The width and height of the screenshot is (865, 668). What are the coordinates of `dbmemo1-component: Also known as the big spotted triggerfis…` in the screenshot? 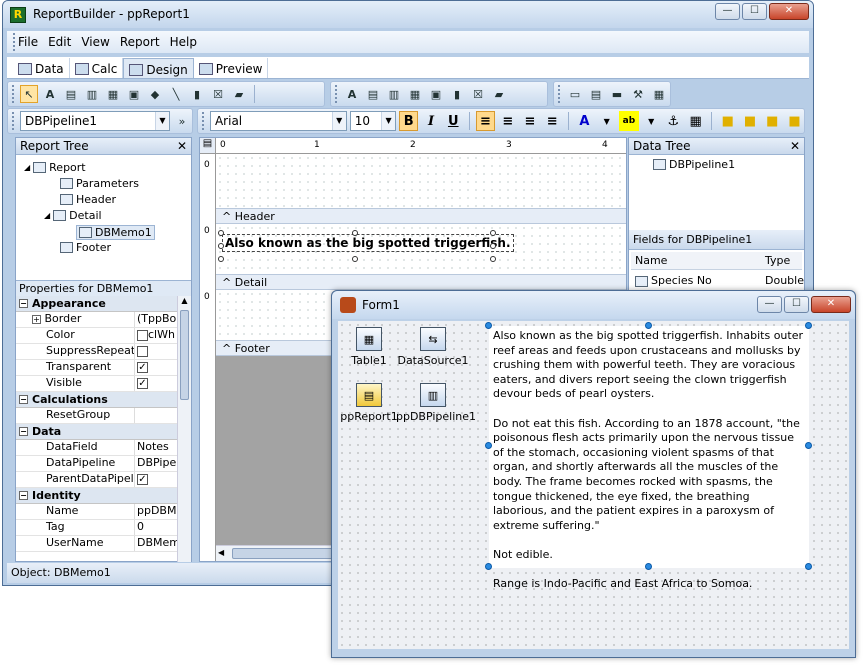 It's located at (368, 243).